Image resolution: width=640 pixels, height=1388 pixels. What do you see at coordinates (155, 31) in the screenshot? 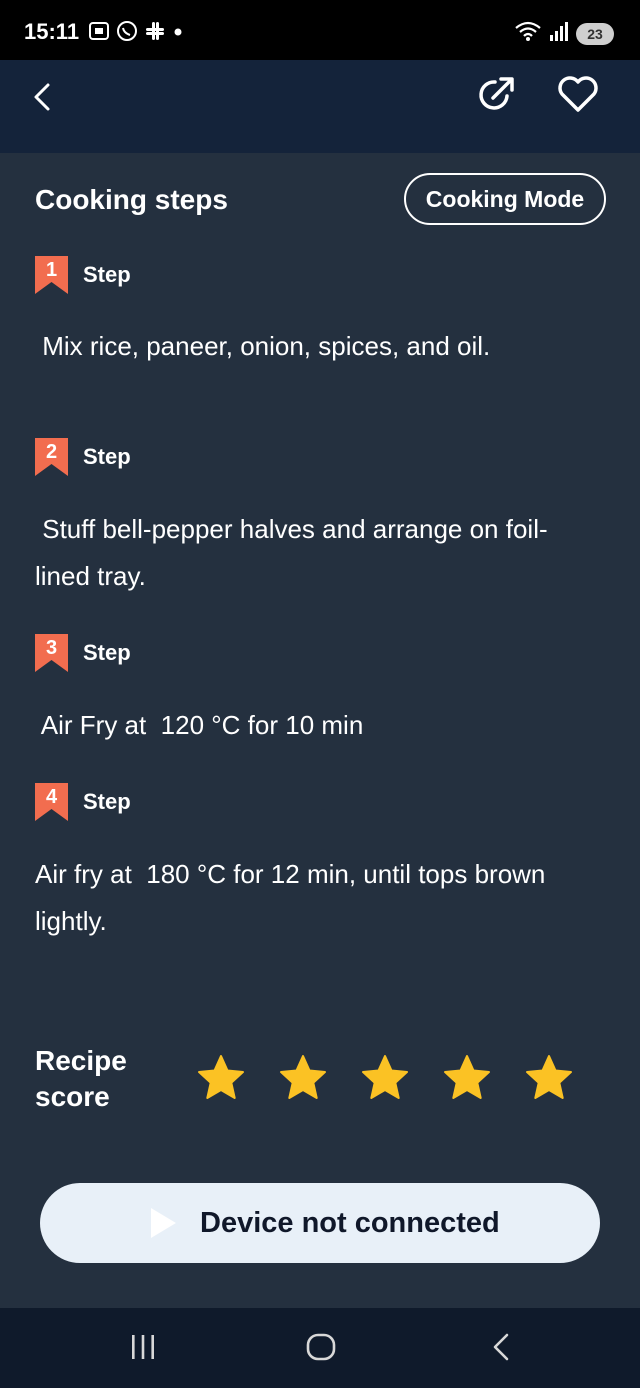
I see `slack-icon` at bounding box center [155, 31].